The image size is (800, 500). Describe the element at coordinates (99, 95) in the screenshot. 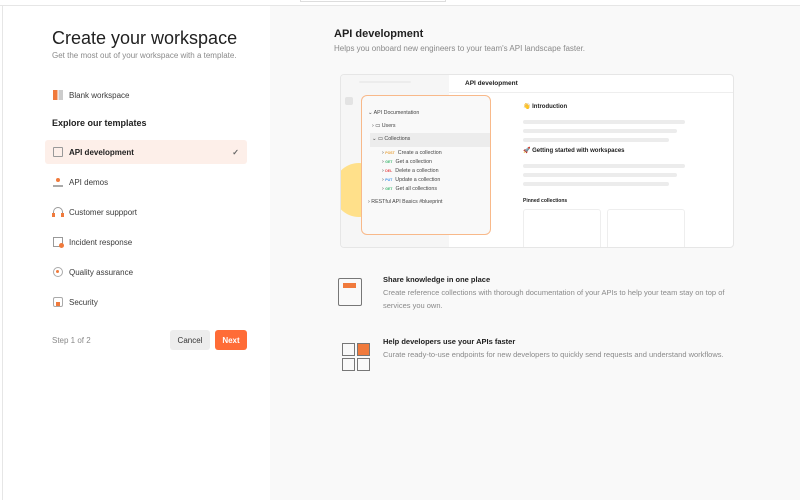

I see `blank-workspace-label: Blank workspace` at that location.